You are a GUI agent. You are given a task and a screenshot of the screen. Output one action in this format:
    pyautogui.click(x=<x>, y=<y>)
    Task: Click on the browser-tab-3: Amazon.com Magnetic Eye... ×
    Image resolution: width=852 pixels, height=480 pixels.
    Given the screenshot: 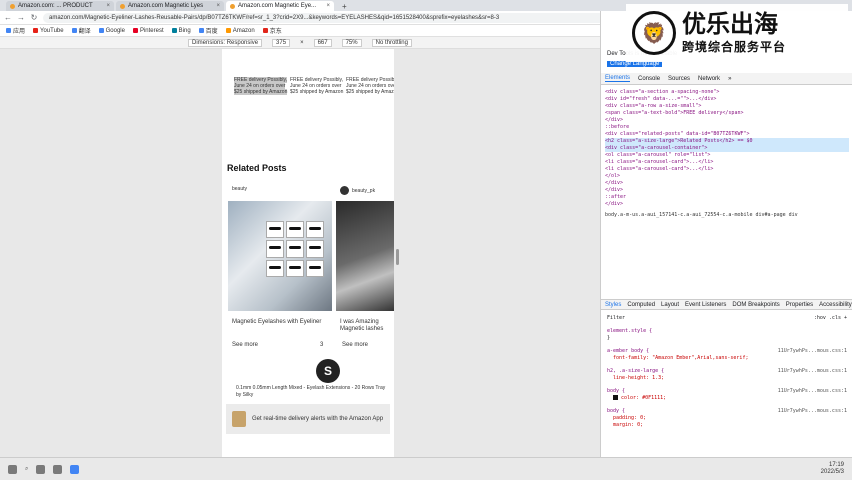 What is the action you would take?
    pyautogui.click(x=280, y=6)
    